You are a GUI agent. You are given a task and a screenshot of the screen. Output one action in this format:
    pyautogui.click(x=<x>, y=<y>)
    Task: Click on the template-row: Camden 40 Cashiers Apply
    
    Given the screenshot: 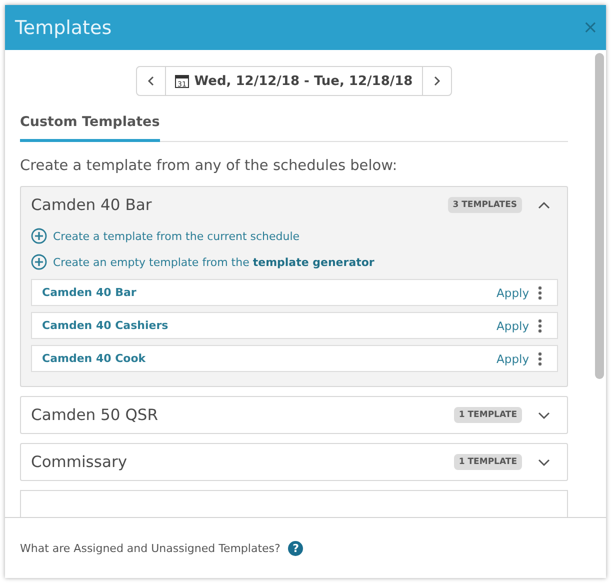 What is the action you would take?
    pyautogui.click(x=294, y=325)
    